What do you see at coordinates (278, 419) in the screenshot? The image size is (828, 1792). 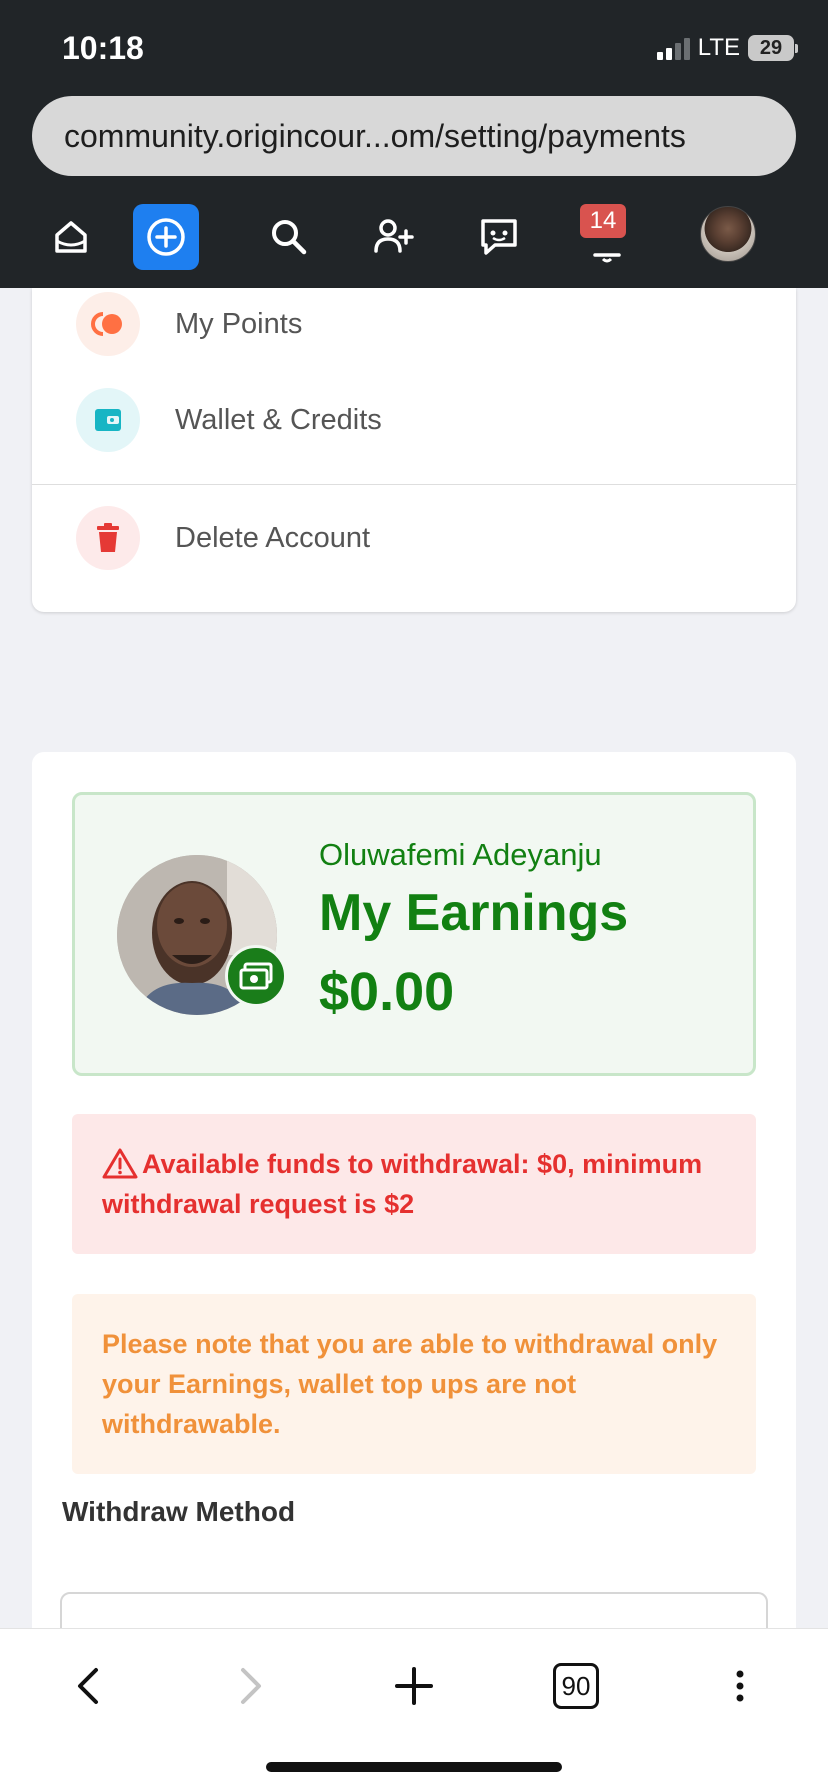 I see `menu-item-label: Wallet & Credits` at bounding box center [278, 419].